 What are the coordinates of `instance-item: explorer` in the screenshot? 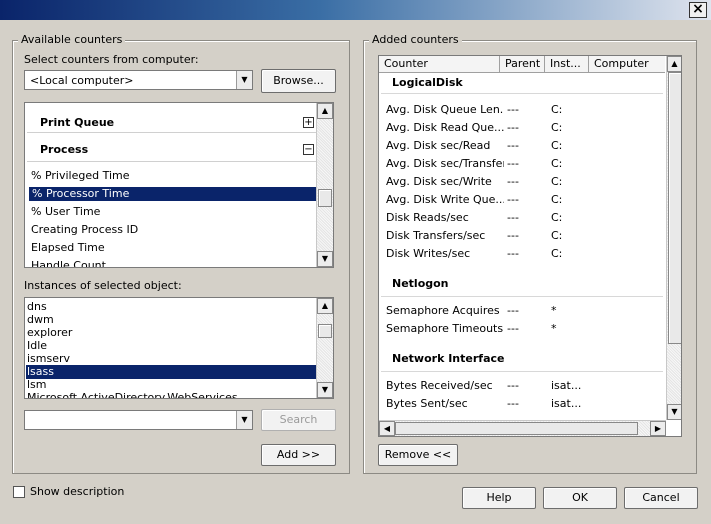 It's located at (49, 333).